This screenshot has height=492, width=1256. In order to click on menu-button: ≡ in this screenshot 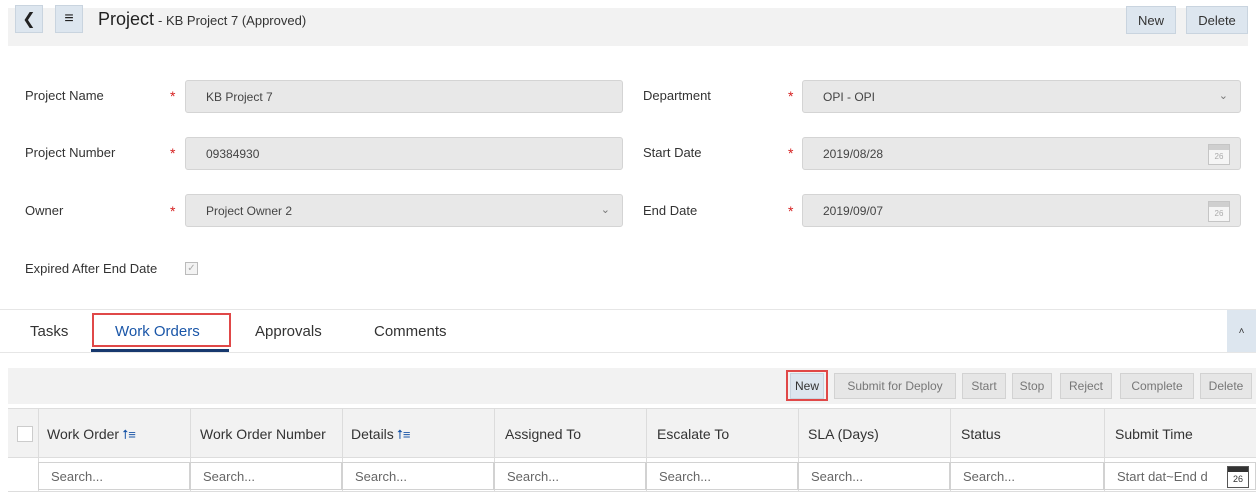, I will do `click(69, 19)`.